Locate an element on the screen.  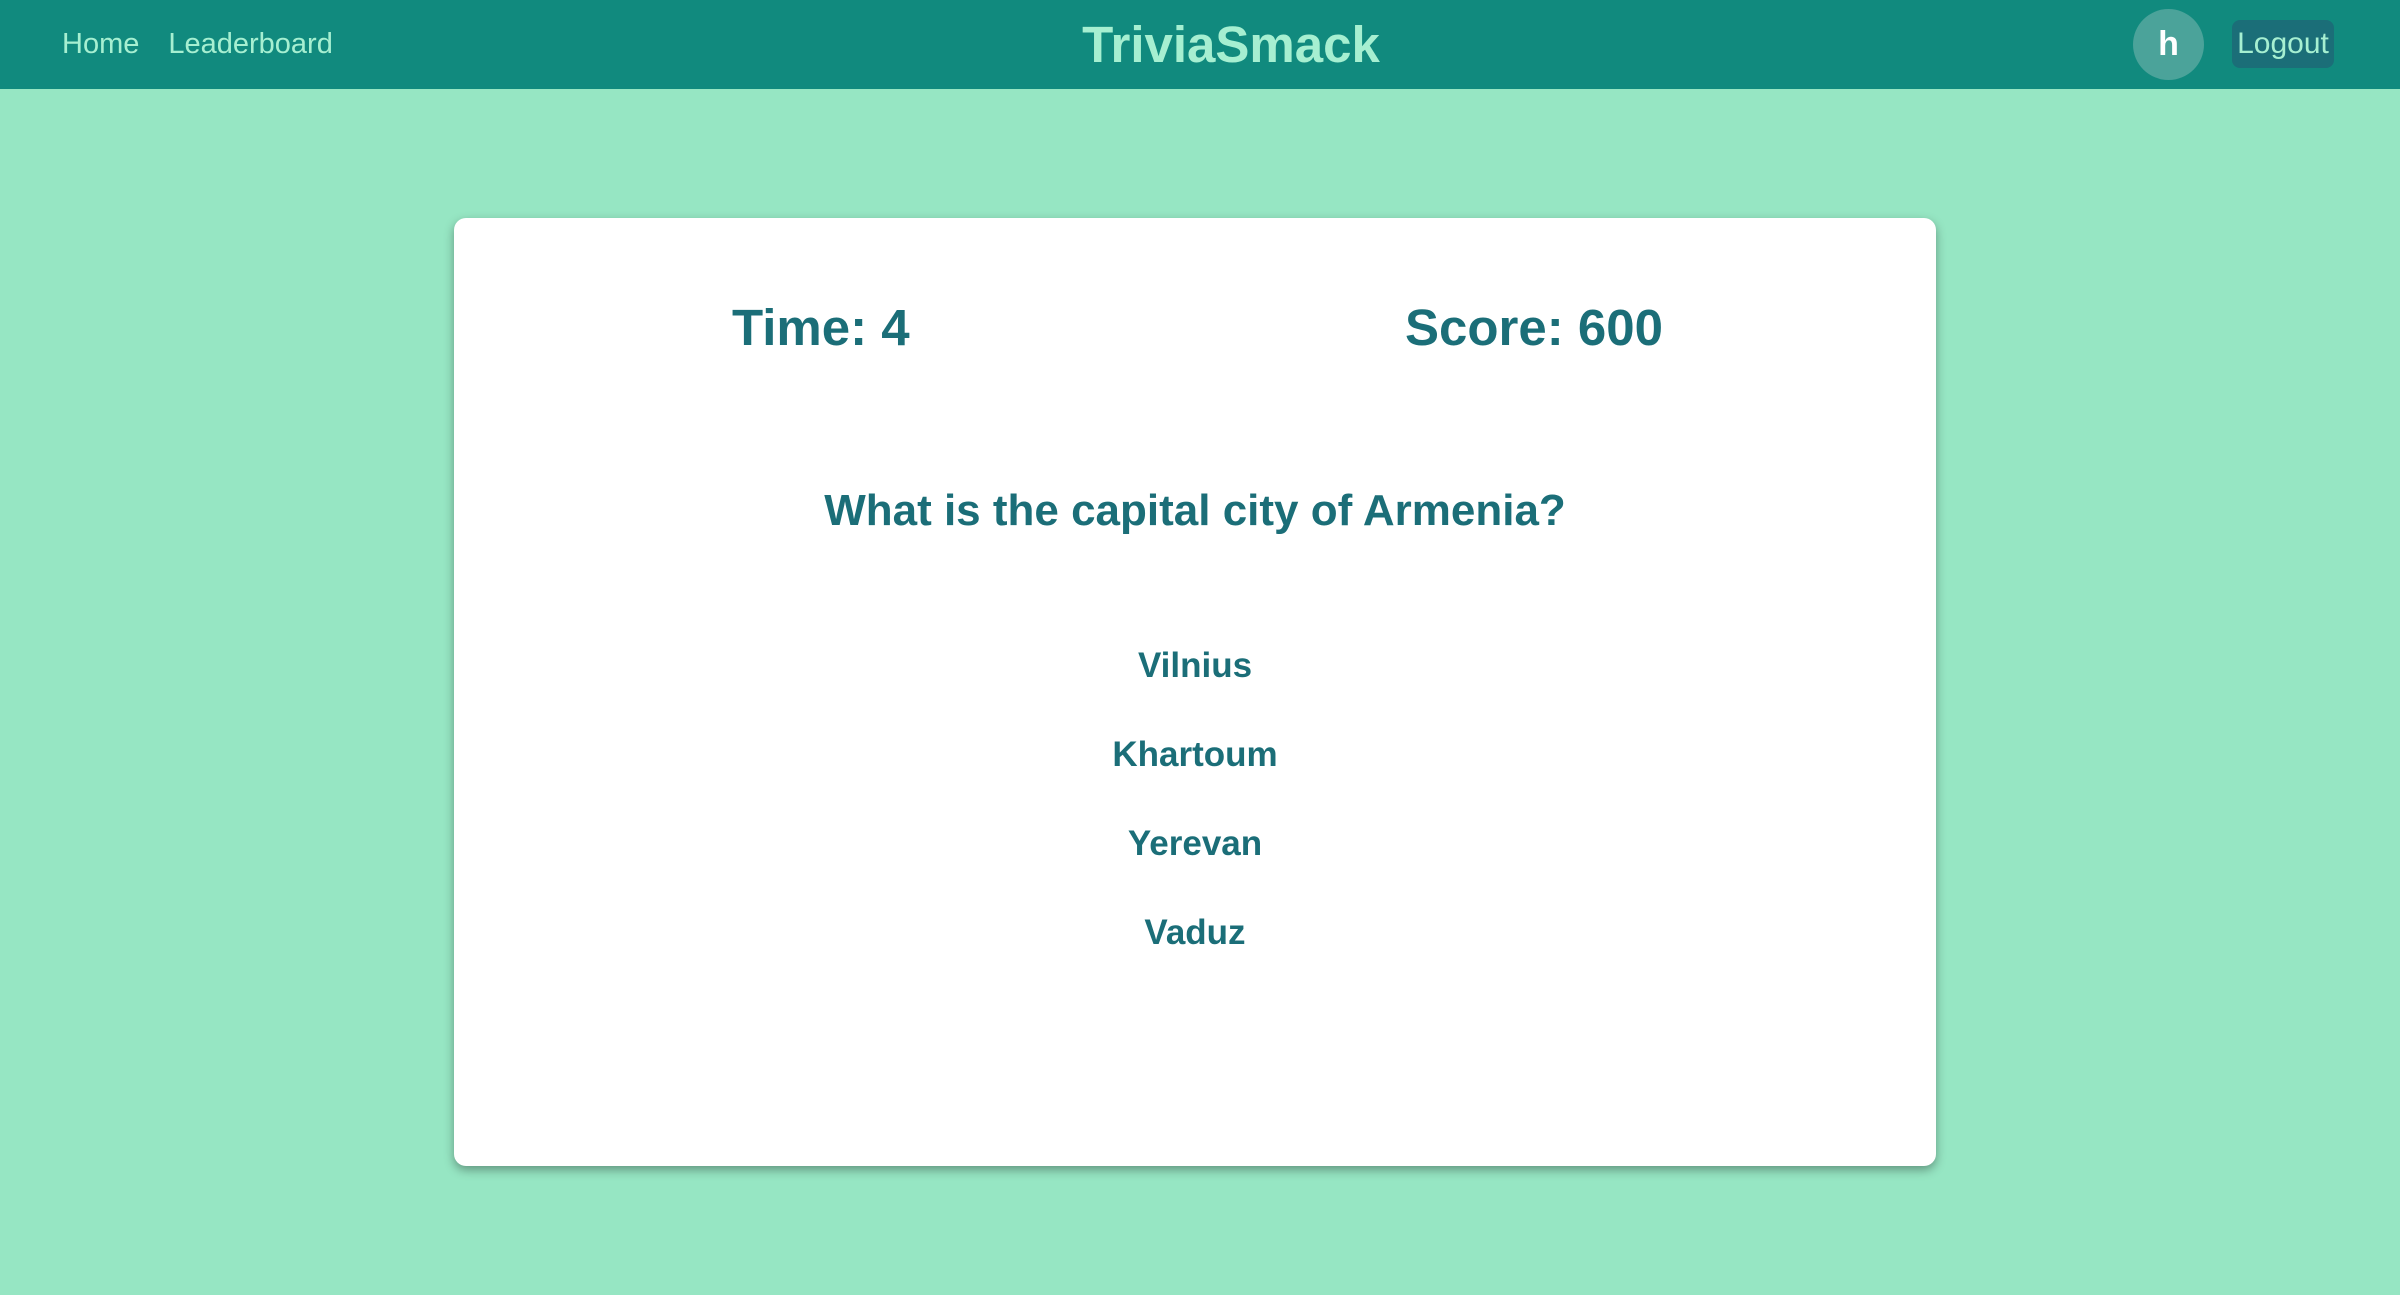
logout-button: Logout is located at coordinates (2283, 44).